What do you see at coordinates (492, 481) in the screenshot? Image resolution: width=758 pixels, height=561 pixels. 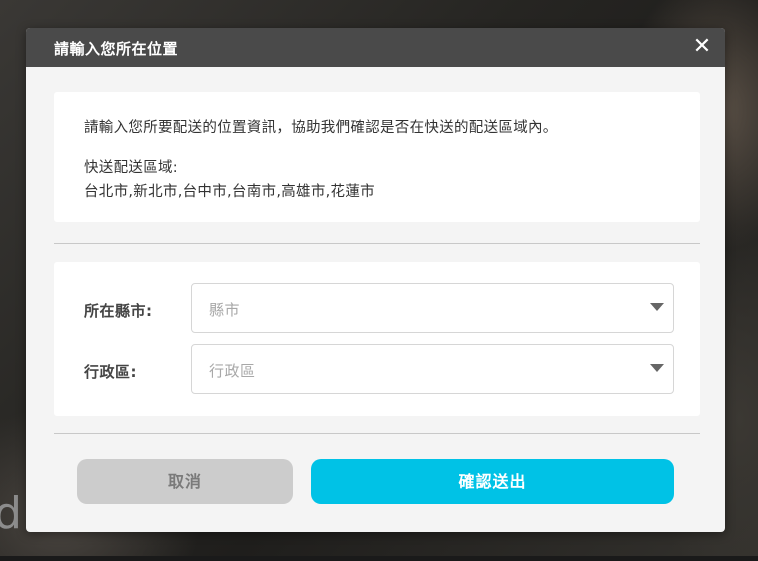 I see `confirm-submit-button: 確認送出` at bounding box center [492, 481].